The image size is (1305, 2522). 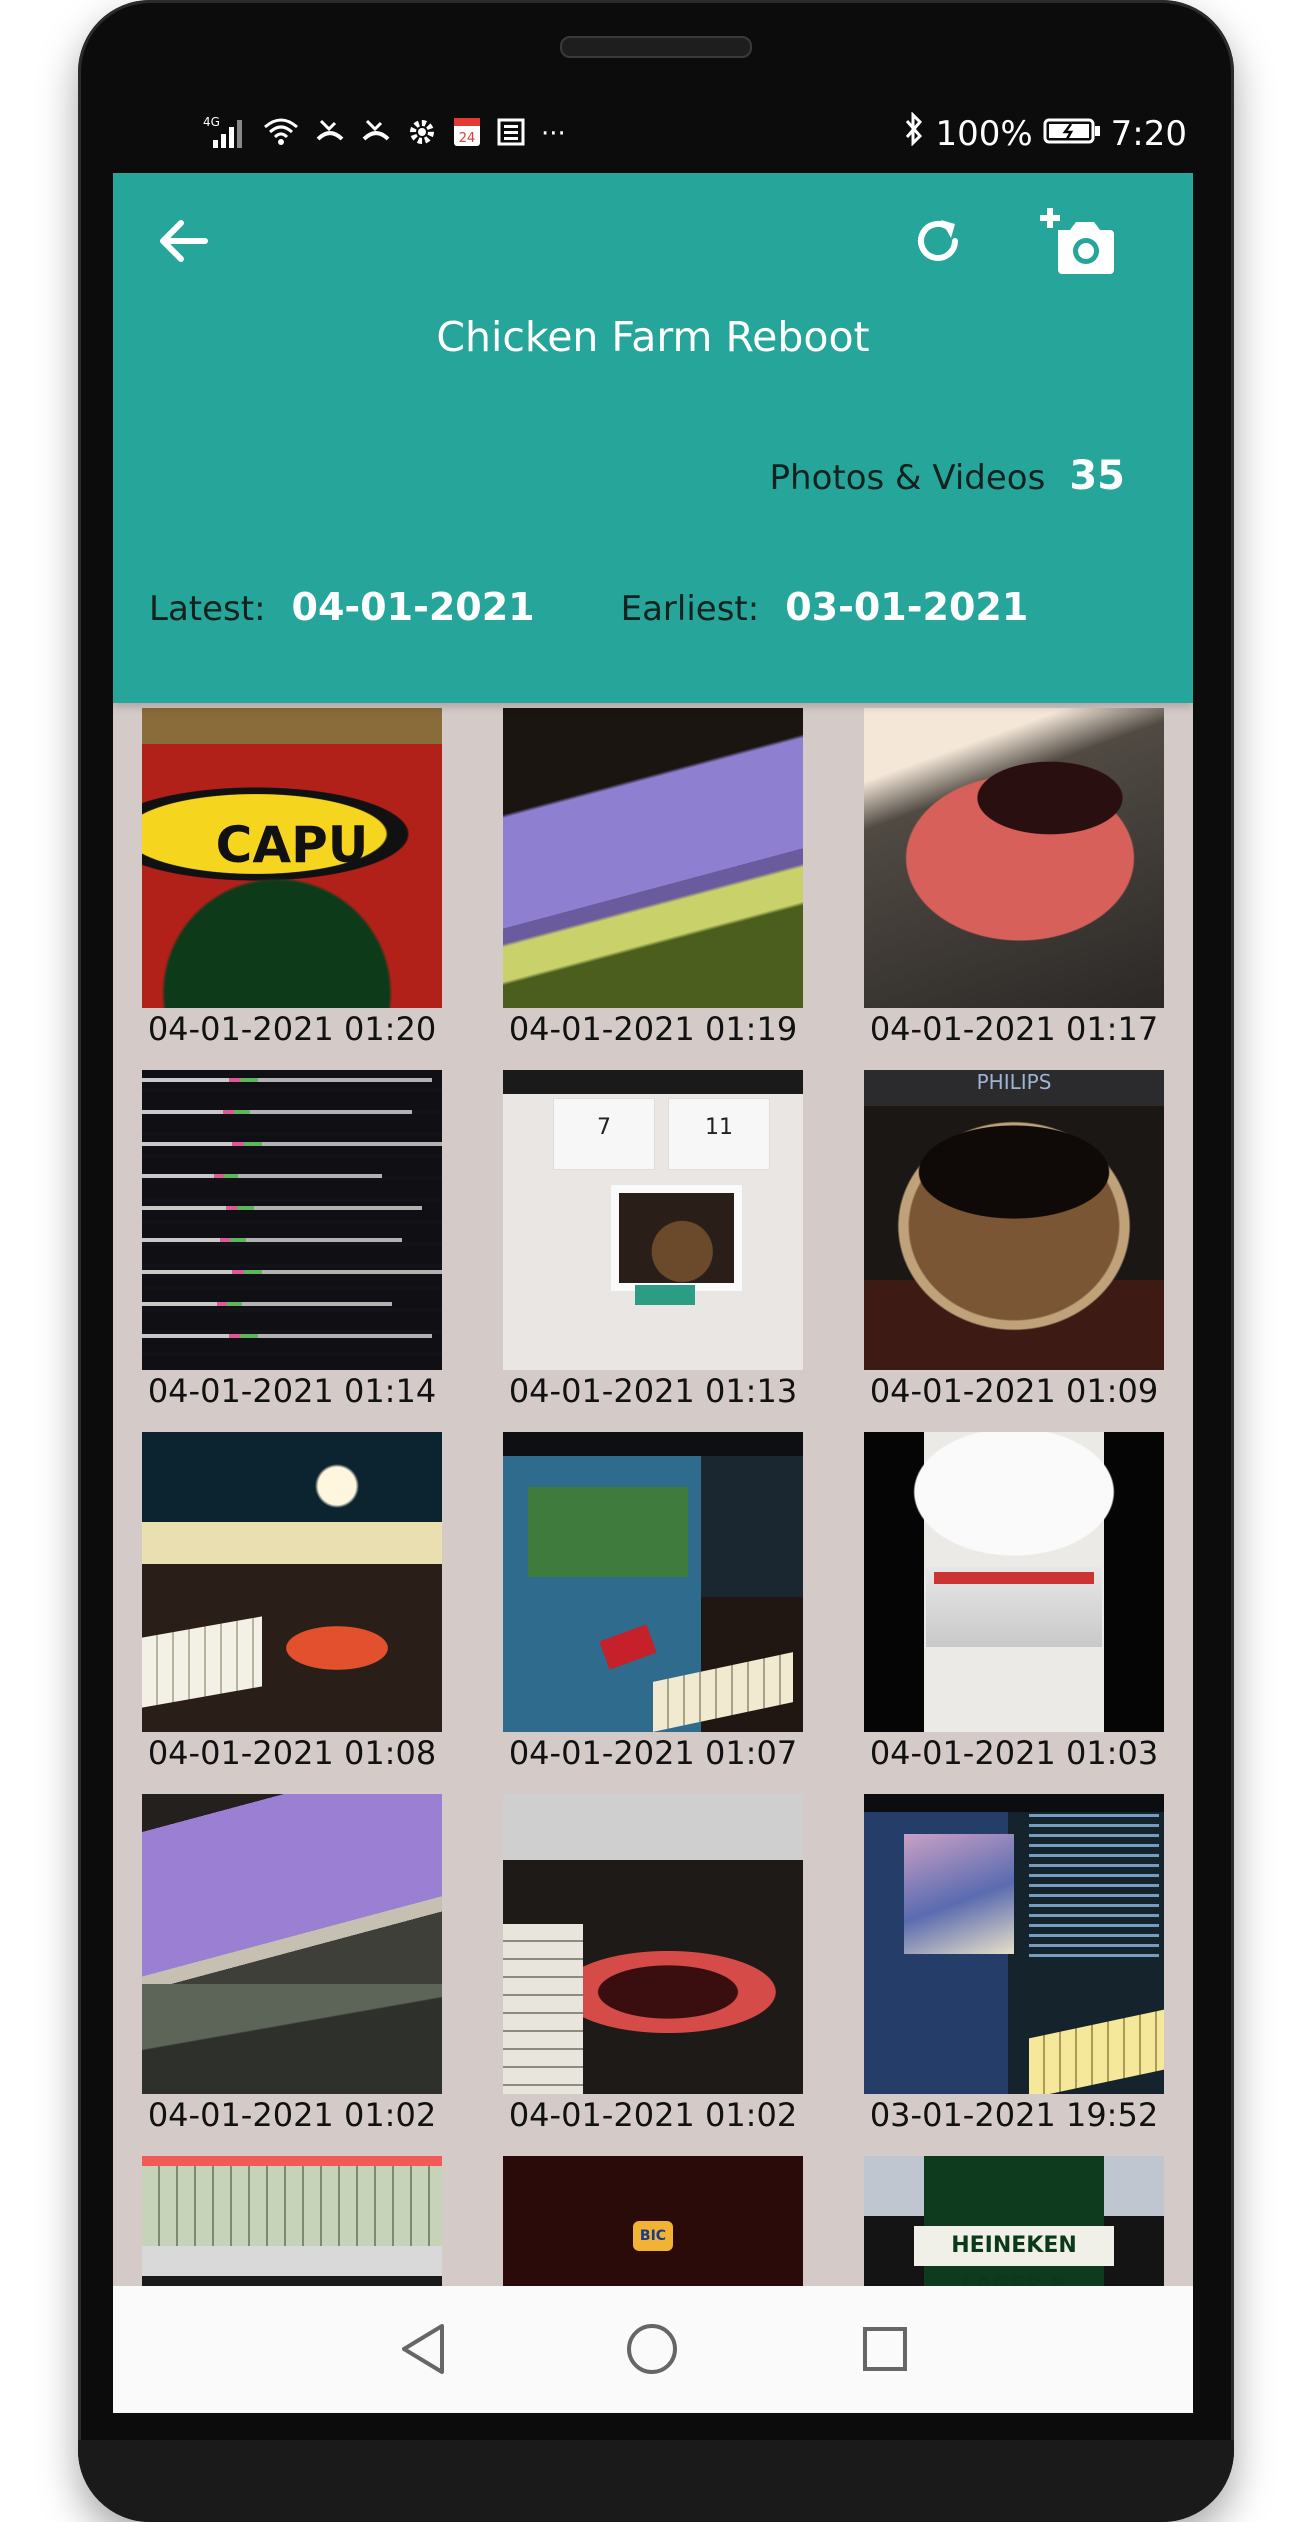 I want to click on signal-4g-icon: 4G, so click(x=225, y=134).